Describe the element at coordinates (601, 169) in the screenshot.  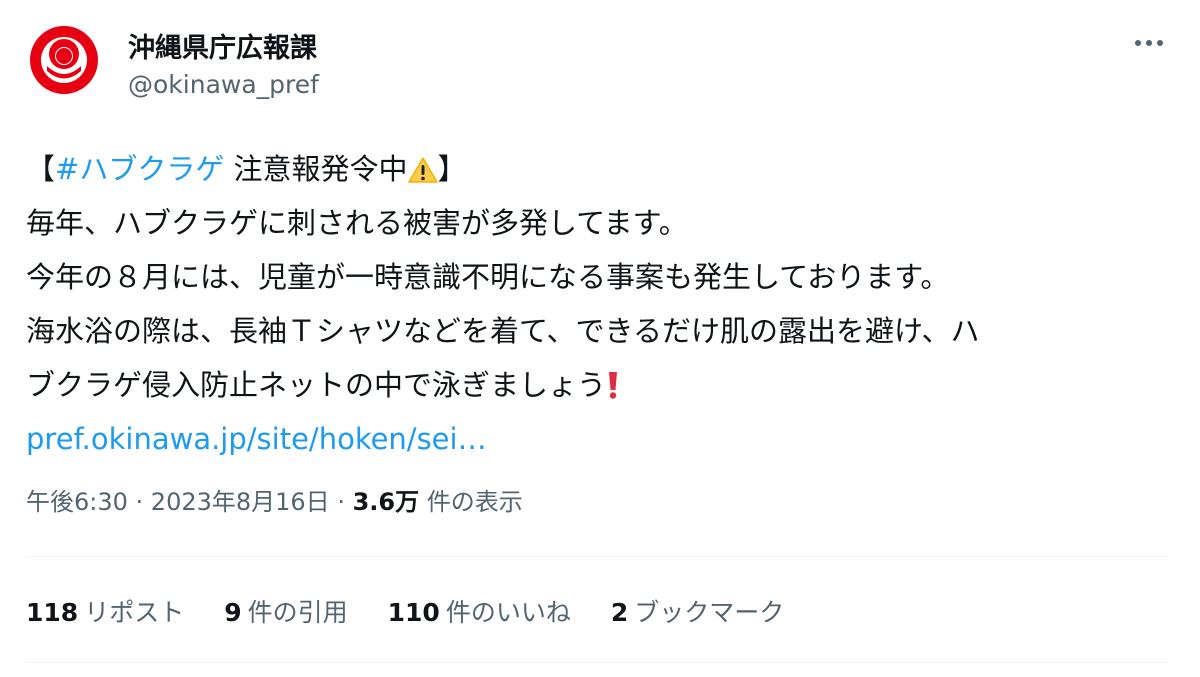
I see `tweet-headline-line: 【#ハブクラゲ 注意報発令中 】` at that location.